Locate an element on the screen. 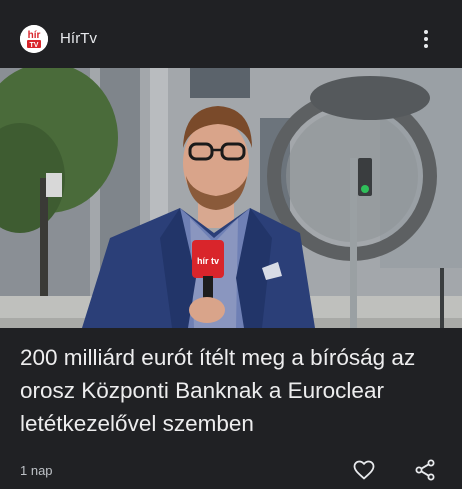 The image size is (462, 489). card-header: hír TV HírTv is located at coordinates (231, 34).